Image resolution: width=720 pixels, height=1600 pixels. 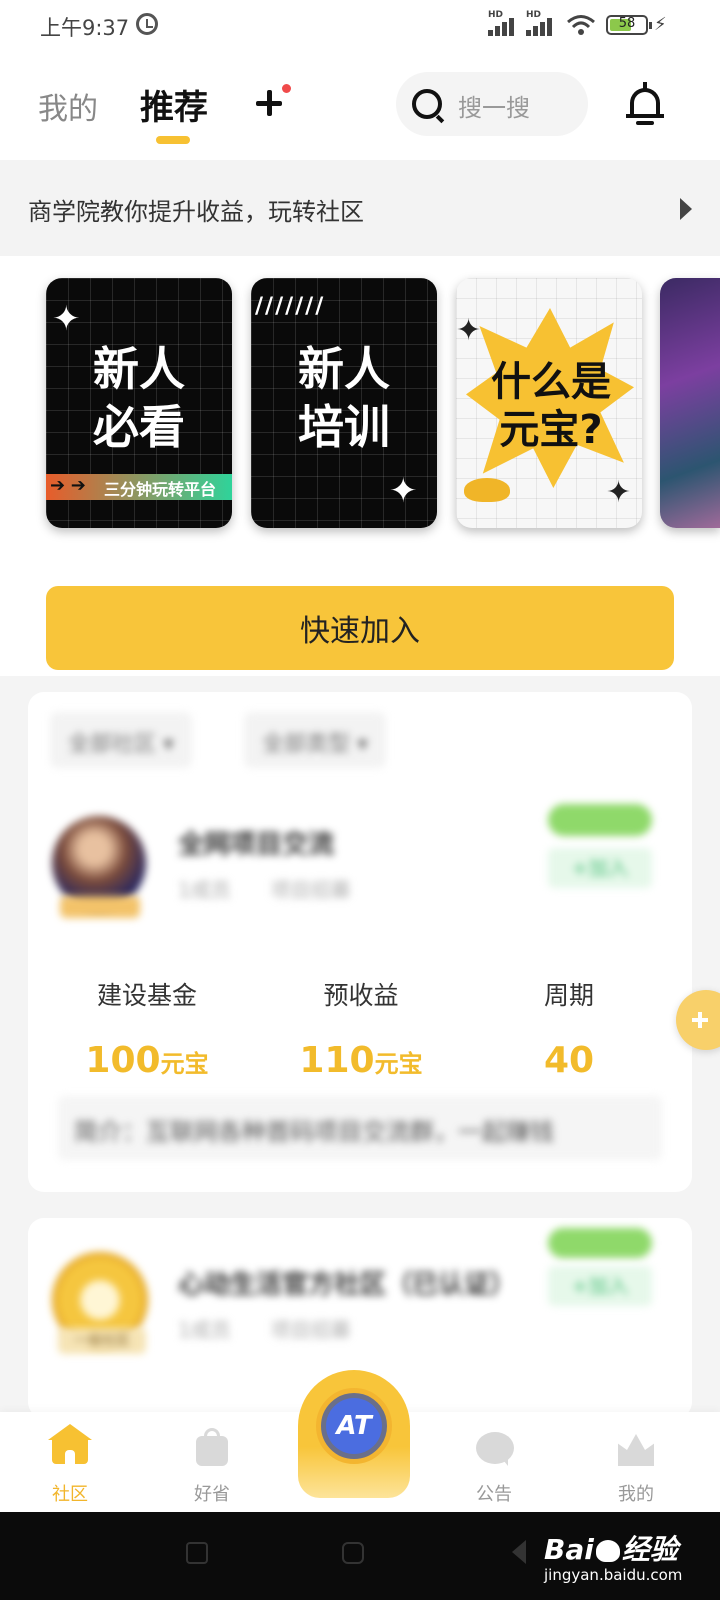 What do you see at coordinates (645, 102) in the screenshot?
I see `bell-icon` at bounding box center [645, 102].